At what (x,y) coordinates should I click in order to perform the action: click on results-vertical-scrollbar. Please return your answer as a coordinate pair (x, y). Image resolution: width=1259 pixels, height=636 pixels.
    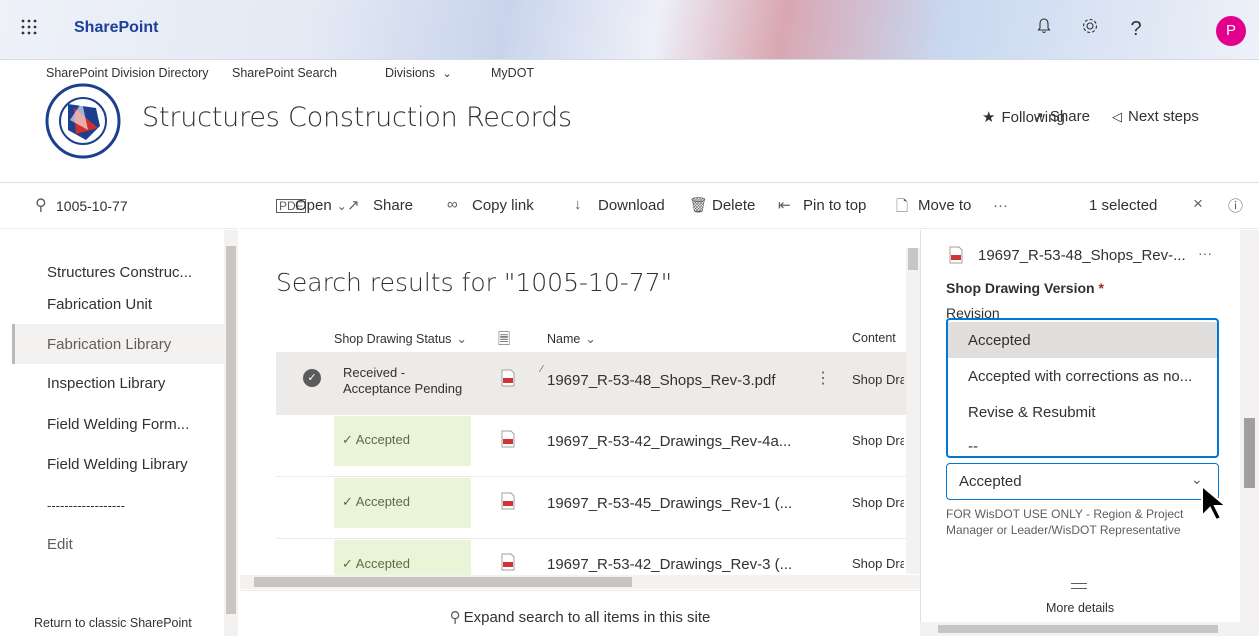
    Looking at the image, I should click on (913, 411).